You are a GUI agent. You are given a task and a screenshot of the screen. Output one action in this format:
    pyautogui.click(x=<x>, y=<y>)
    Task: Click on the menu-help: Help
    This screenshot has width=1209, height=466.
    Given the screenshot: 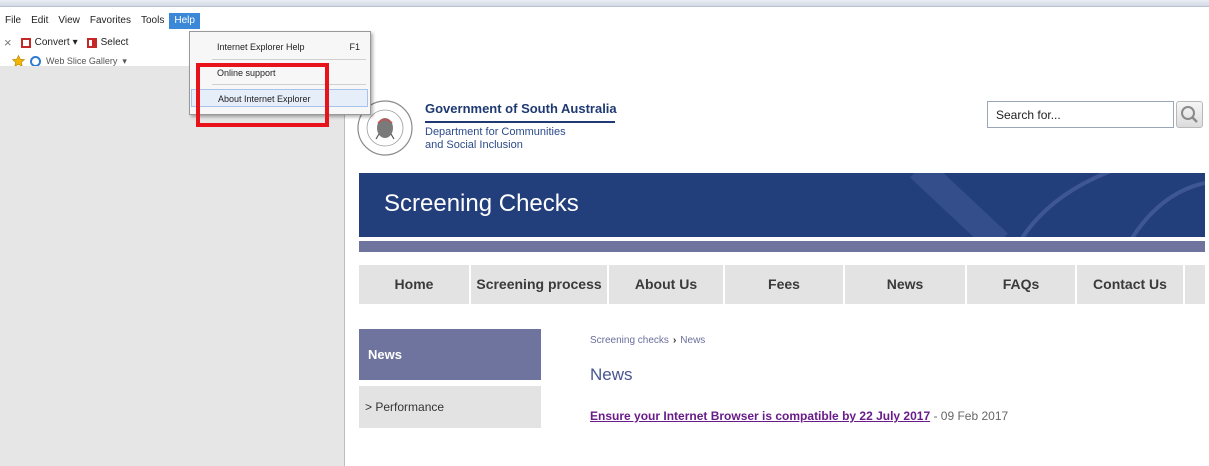 What is the action you would take?
    pyautogui.click(x=184, y=21)
    